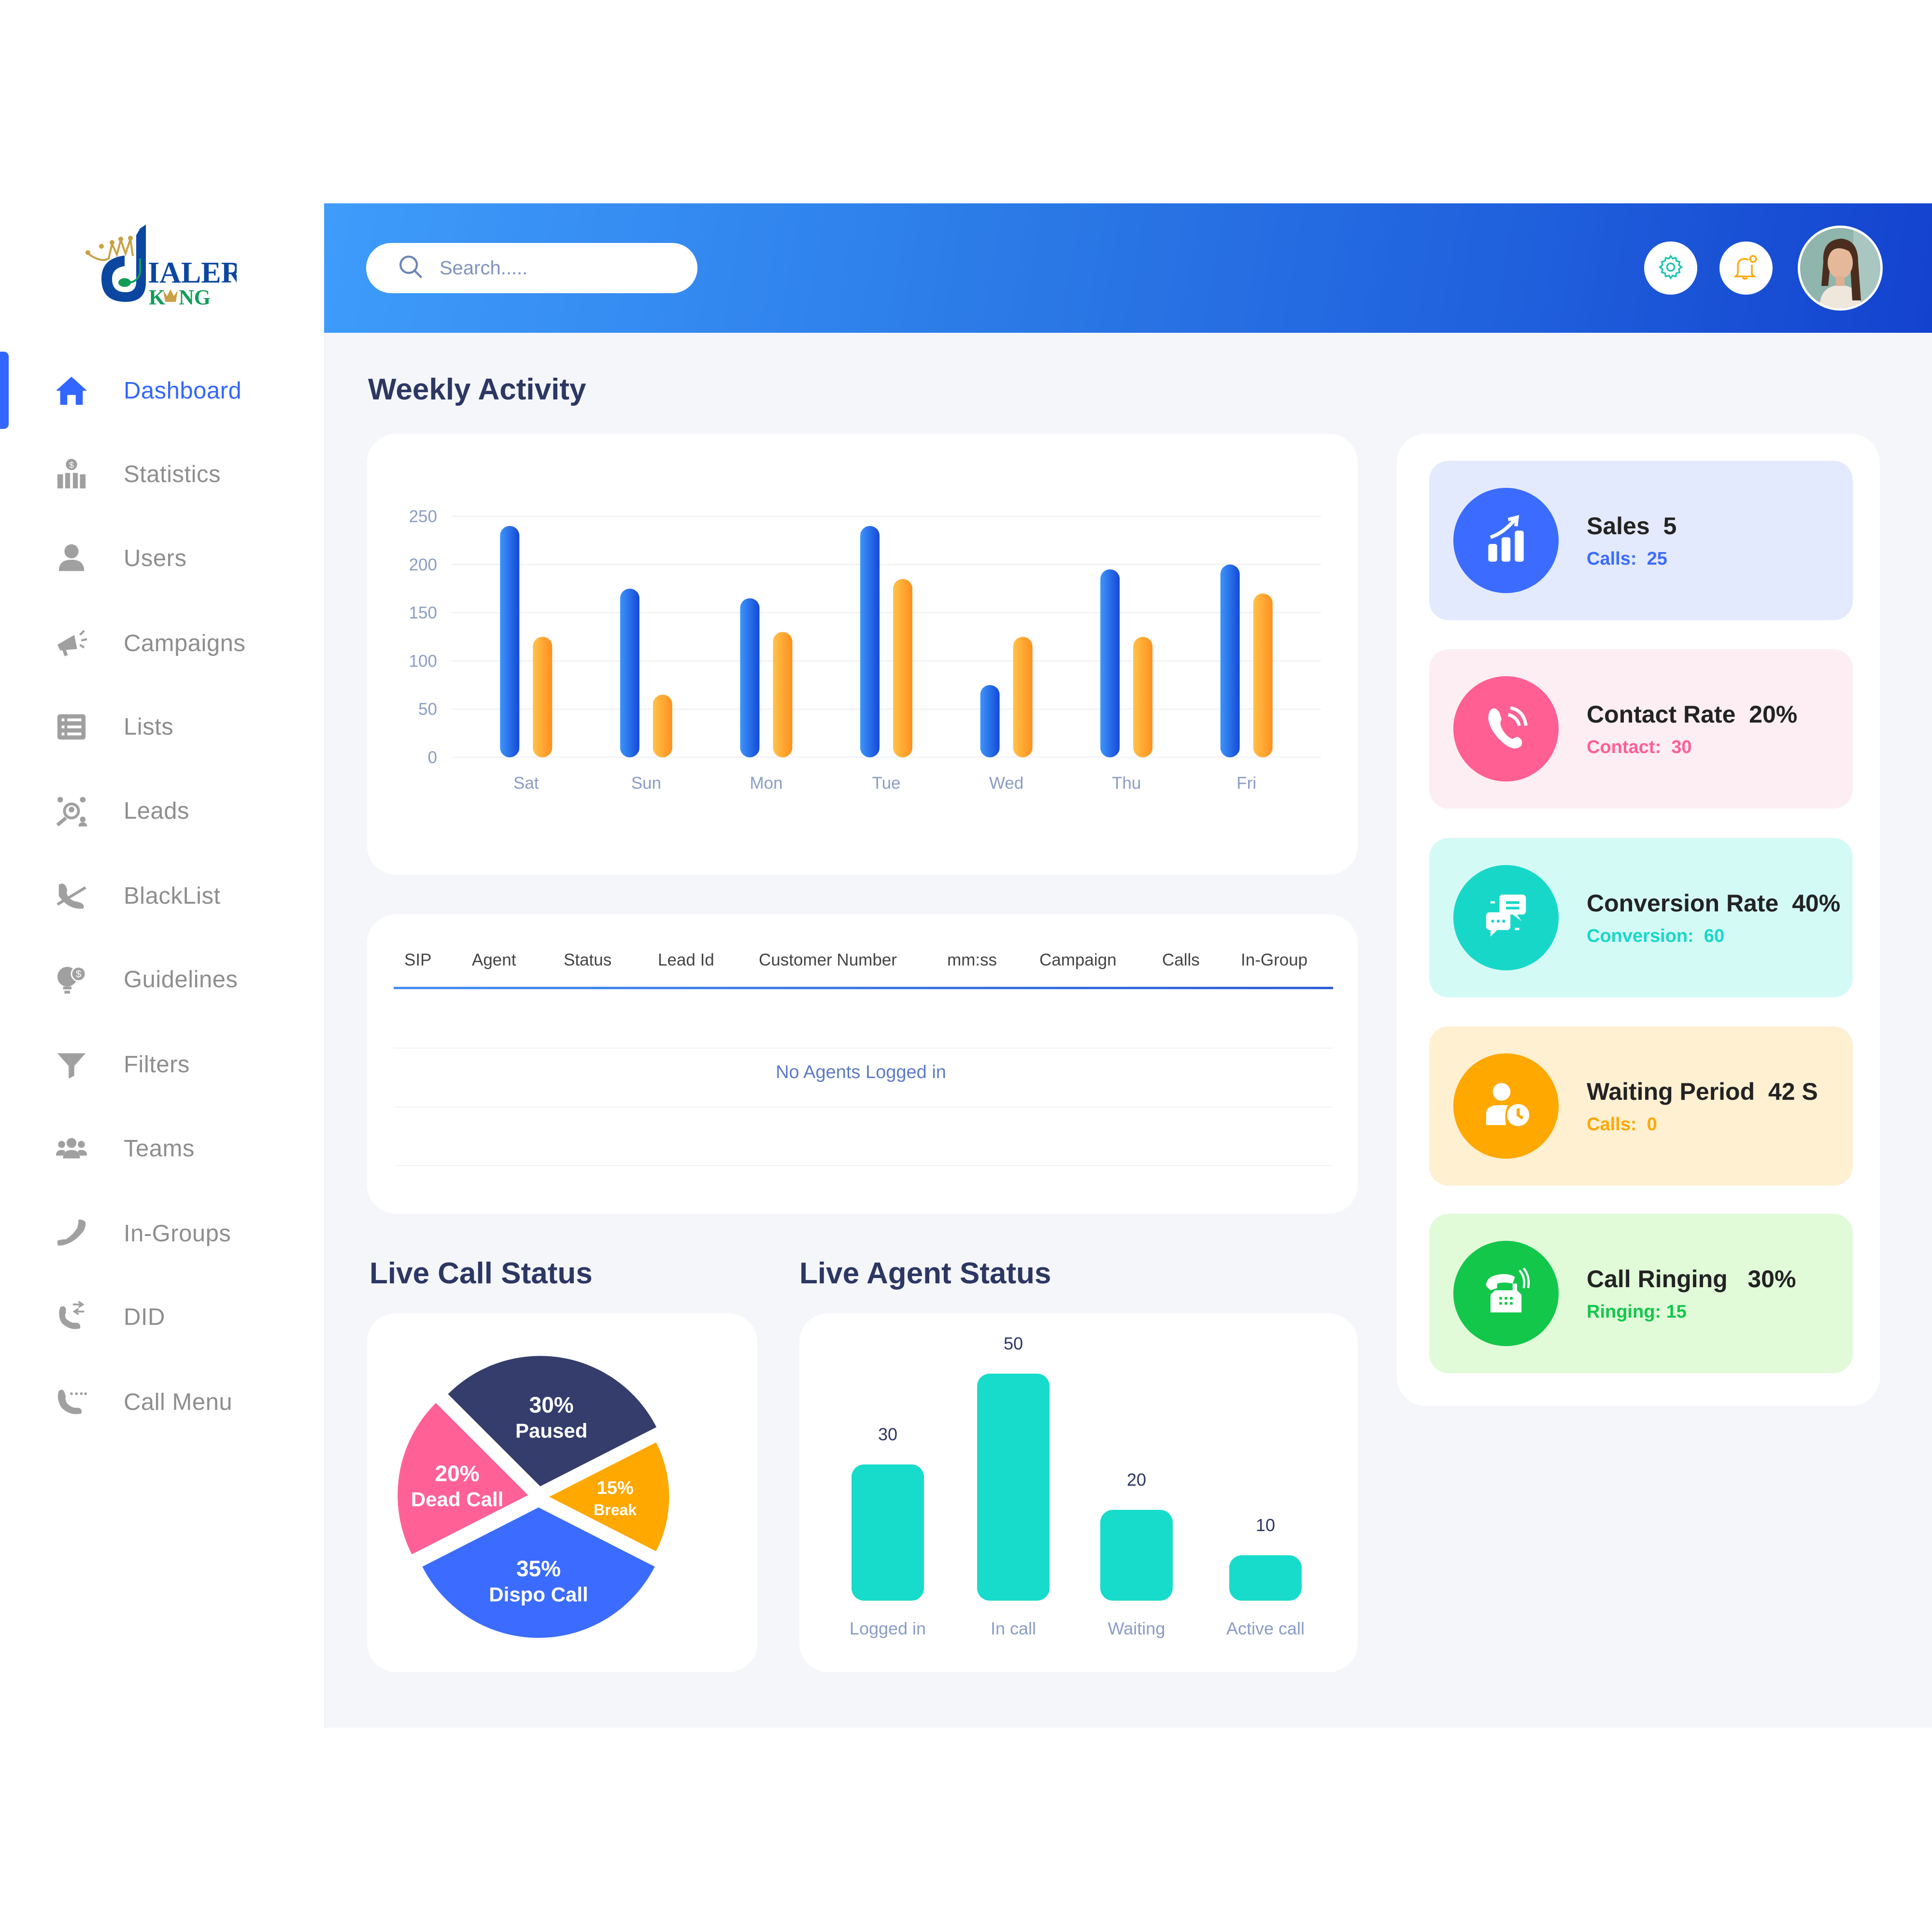 The height and width of the screenshot is (1932, 1932). Describe the element at coordinates (71, 1064) in the screenshot. I see `filter-icon` at that location.